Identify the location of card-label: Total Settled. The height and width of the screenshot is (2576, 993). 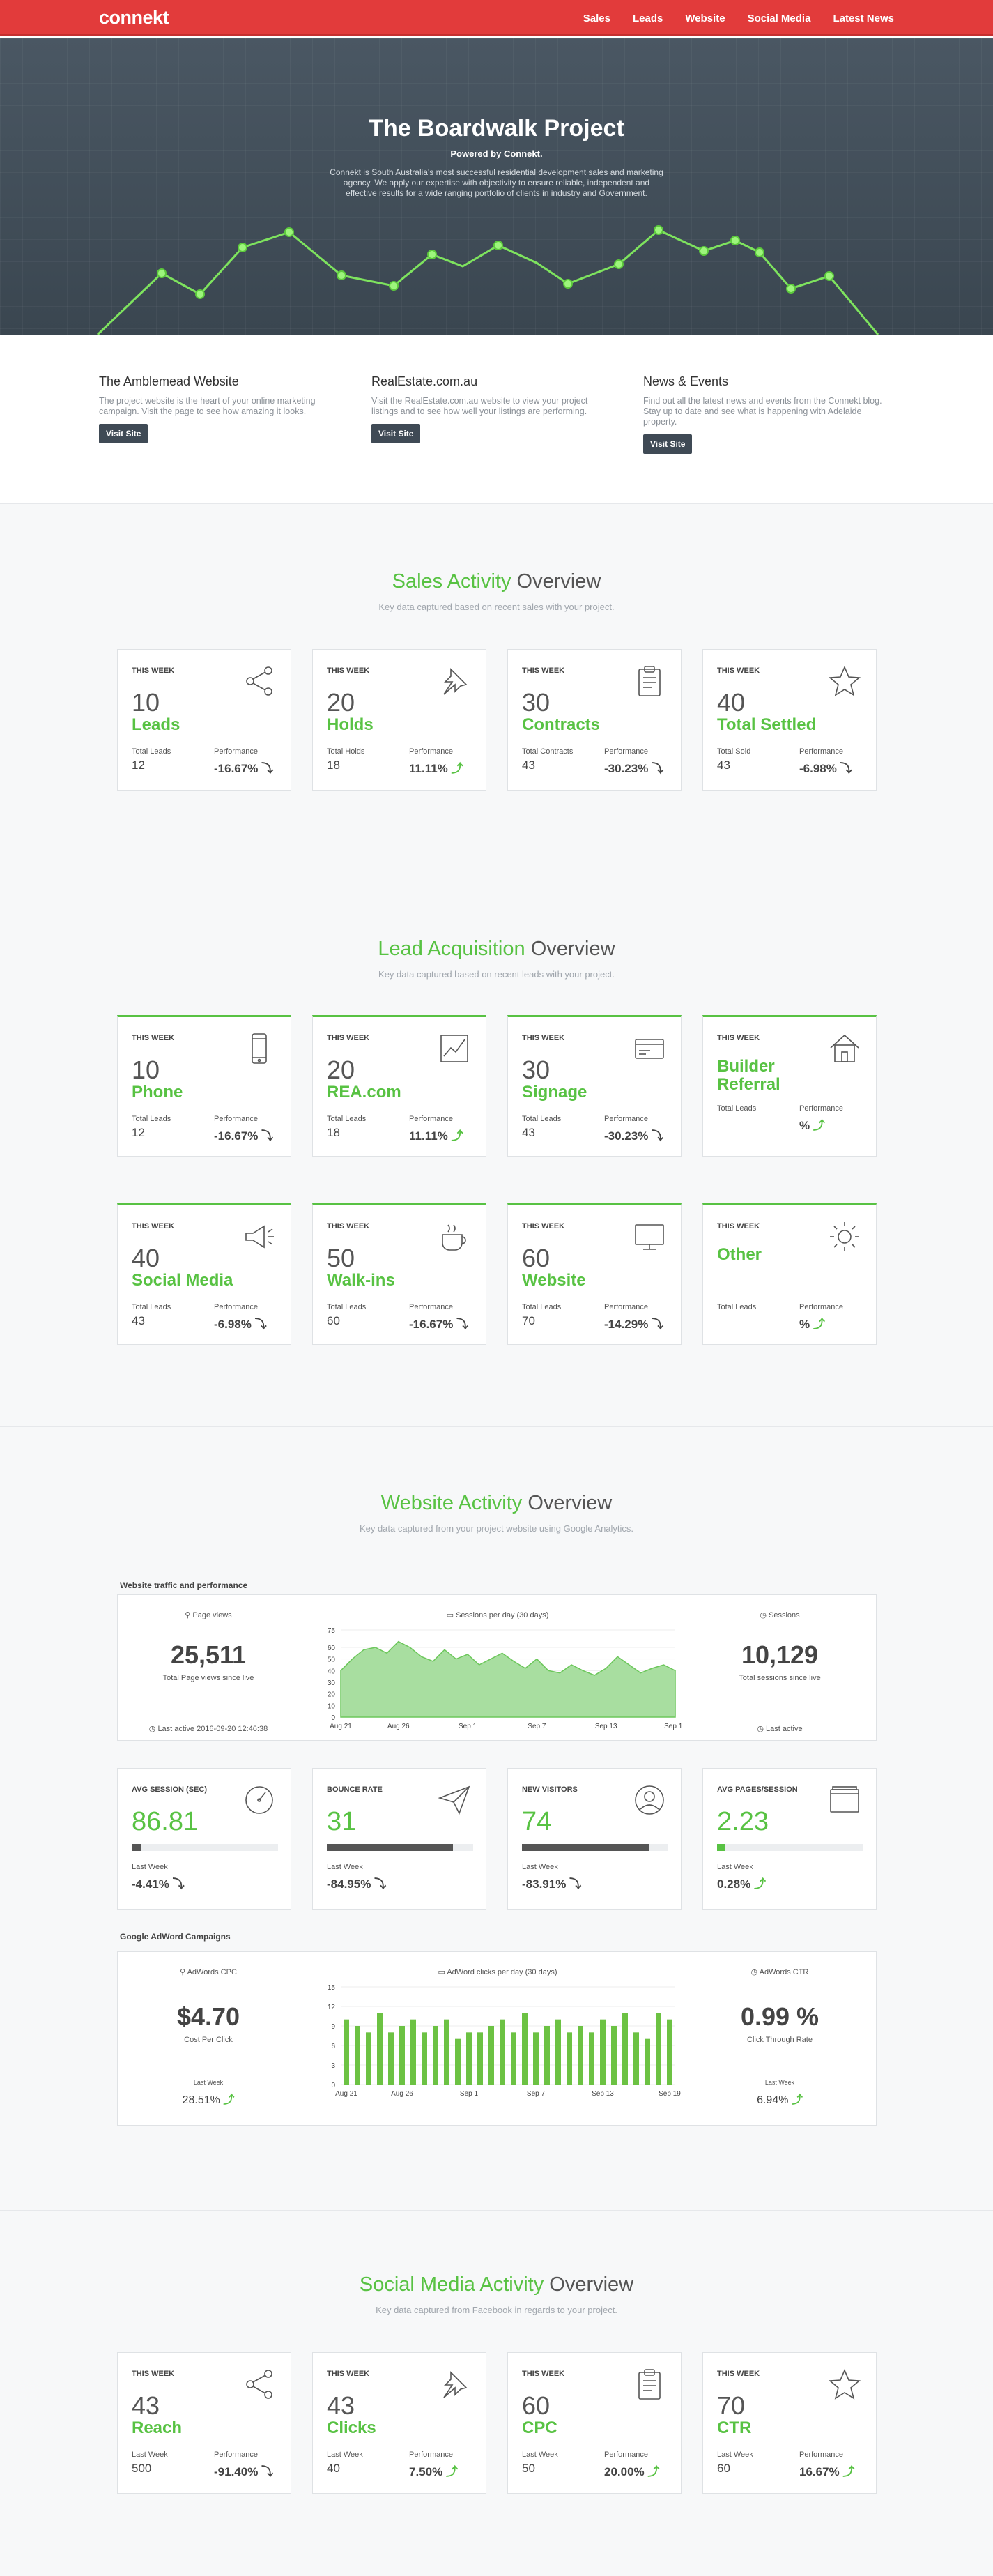
(767, 724).